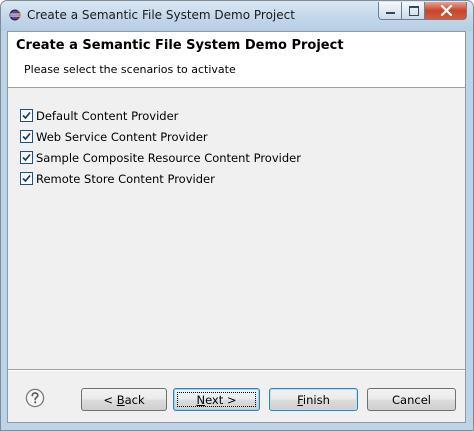 This screenshot has width=474, height=431. I want to click on close-icon, so click(446, 10).